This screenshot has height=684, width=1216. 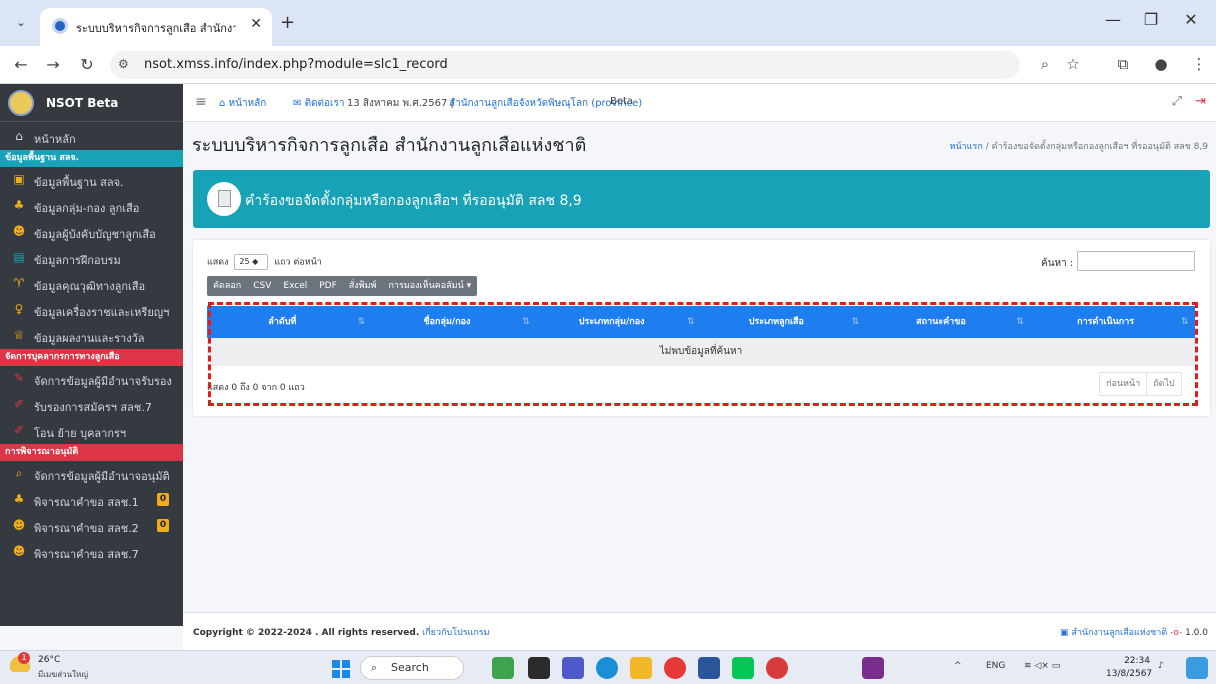 What do you see at coordinates (21, 103) in the screenshot?
I see `brand-logo-icon` at bounding box center [21, 103].